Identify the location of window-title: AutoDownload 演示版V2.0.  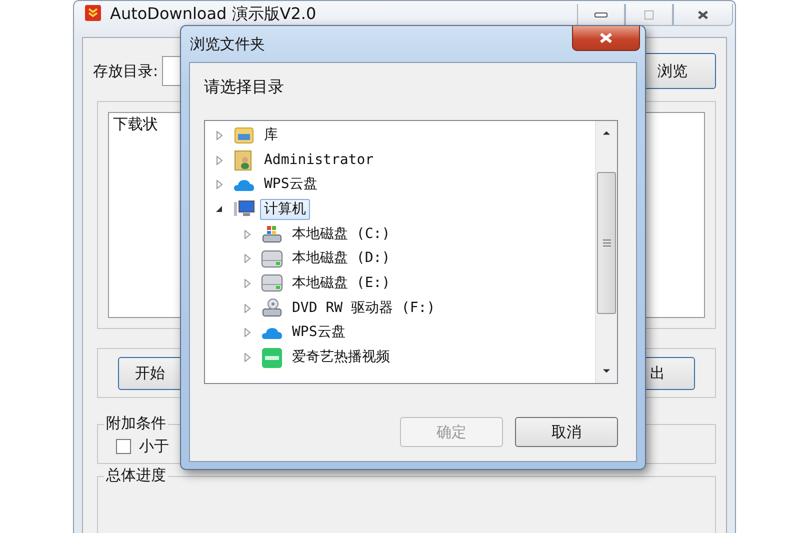
(213, 13).